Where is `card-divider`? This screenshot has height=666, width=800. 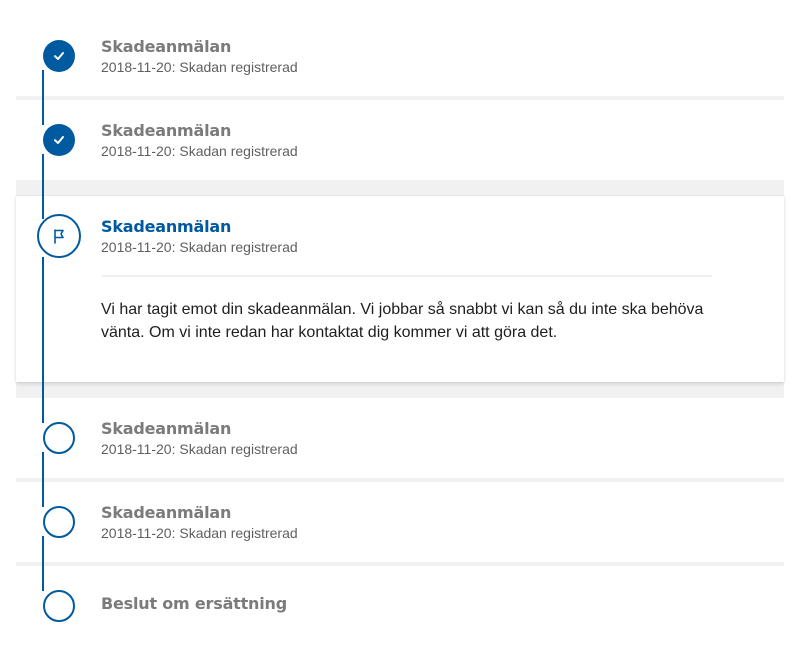 card-divider is located at coordinates (406, 276).